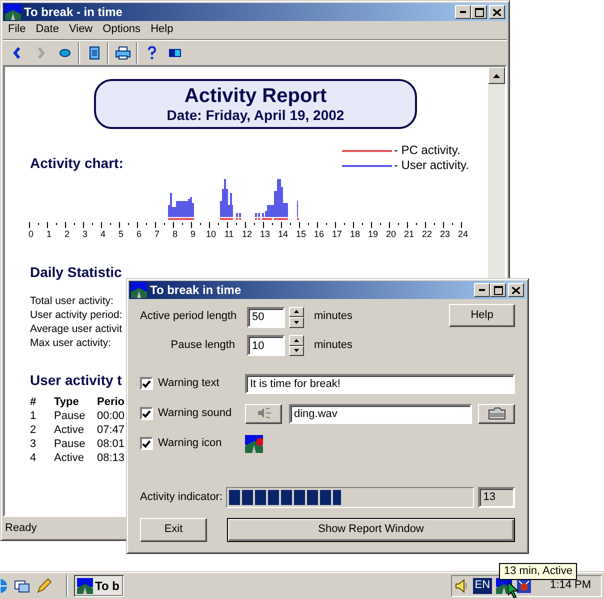  Describe the element at coordinates (76, 315) in the screenshot. I see `stat-label: User activity period:` at that location.